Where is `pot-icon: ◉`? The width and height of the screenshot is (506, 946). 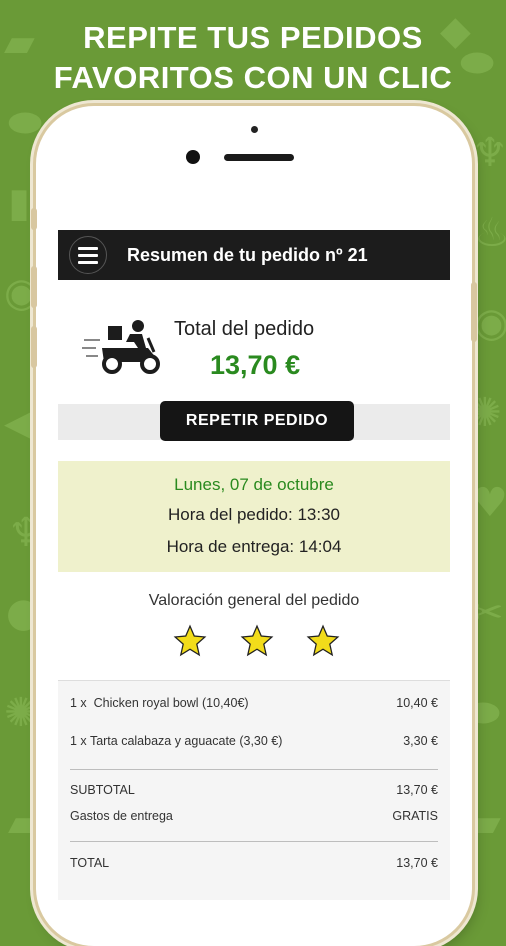 pot-icon: ◉ is located at coordinates (490, 323).